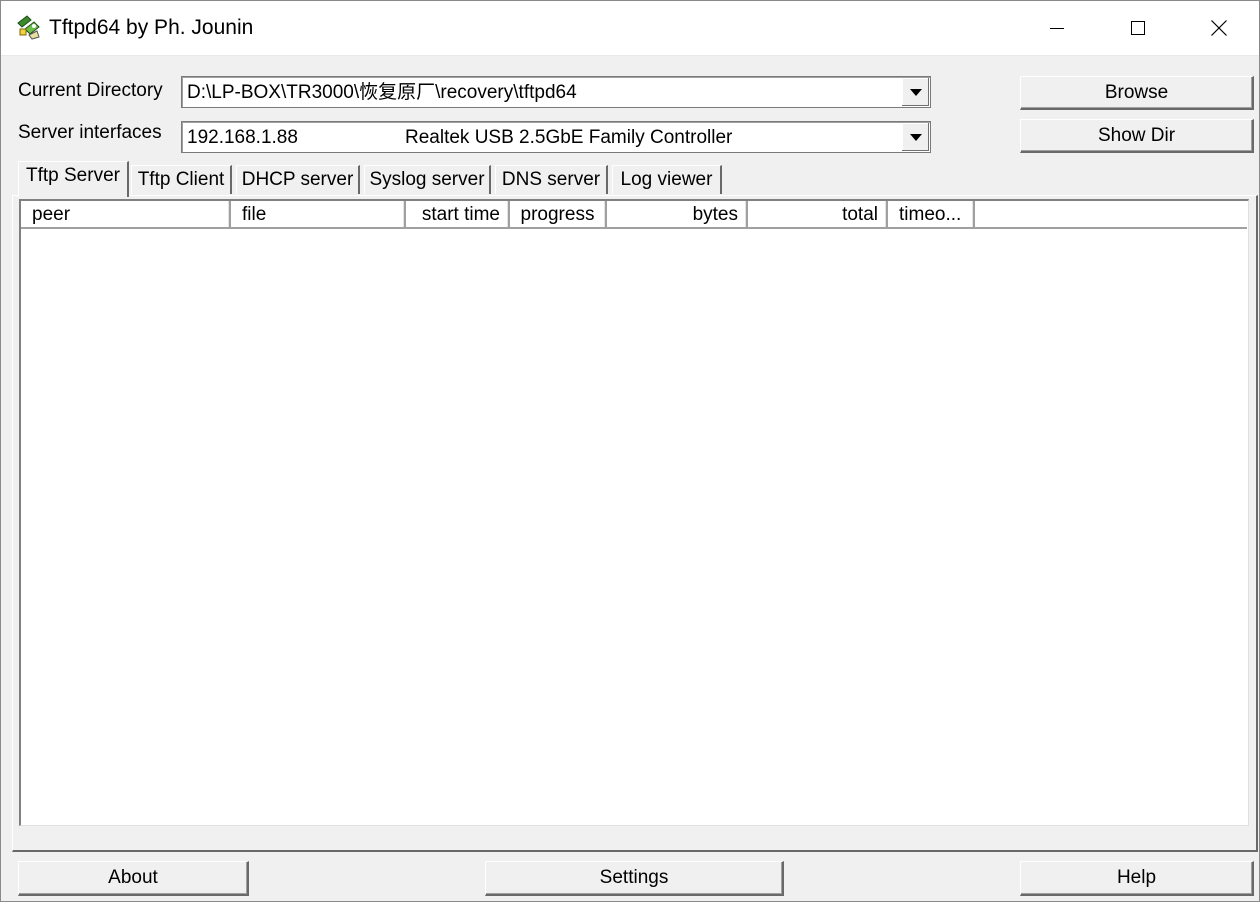  Describe the element at coordinates (1137, 136) in the screenshot. I see `show-dir-button: Show Dir` at that location.